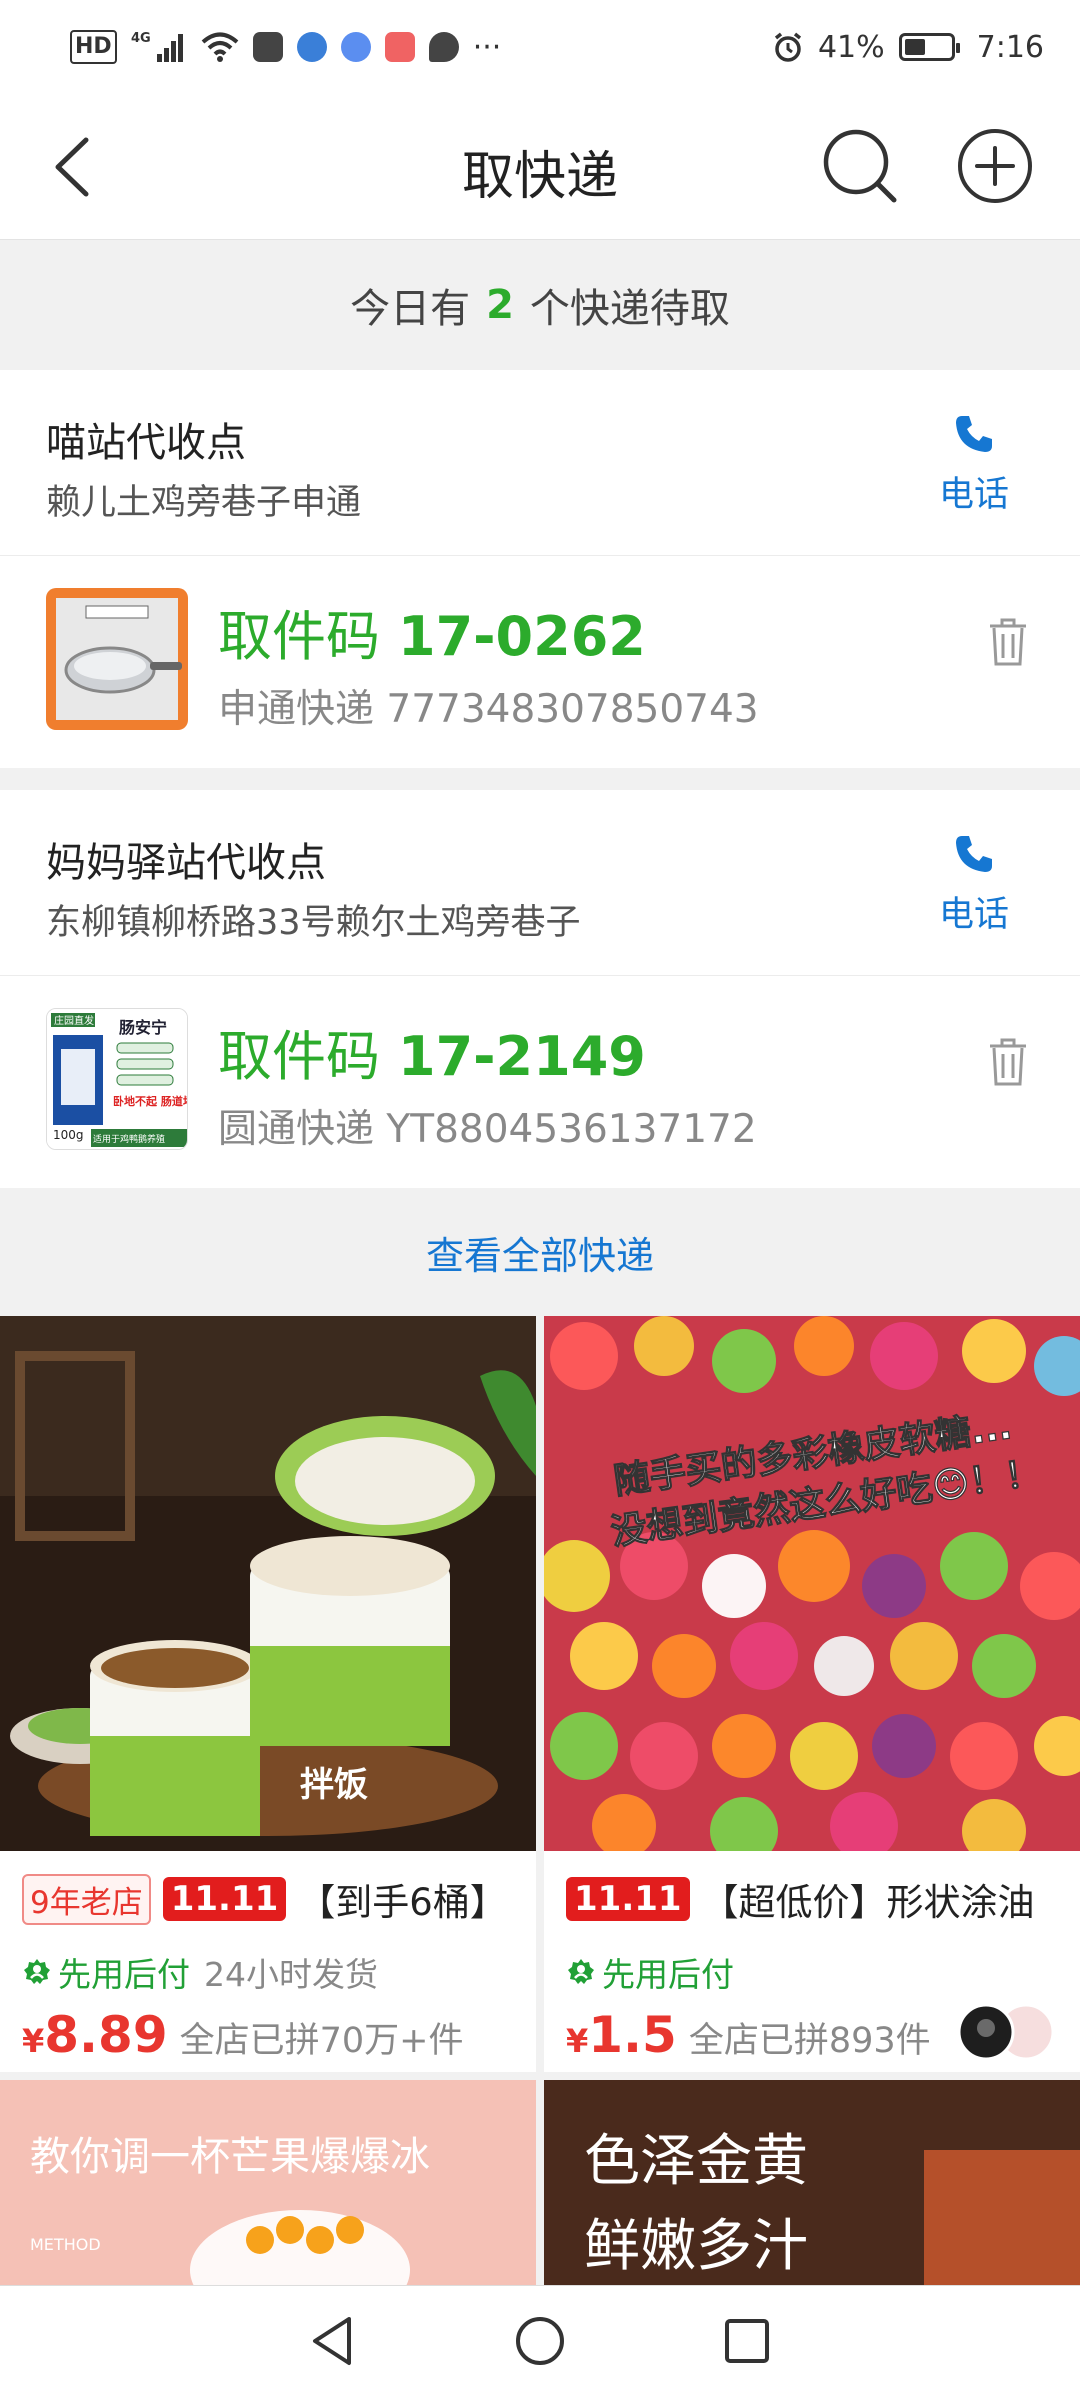 Image resolution: width=1080 pixels, height=2400 pixels. What do you see at coordinates (860, 166) in the screenshot?
I see `search-button` at bounding box center [860, 166].